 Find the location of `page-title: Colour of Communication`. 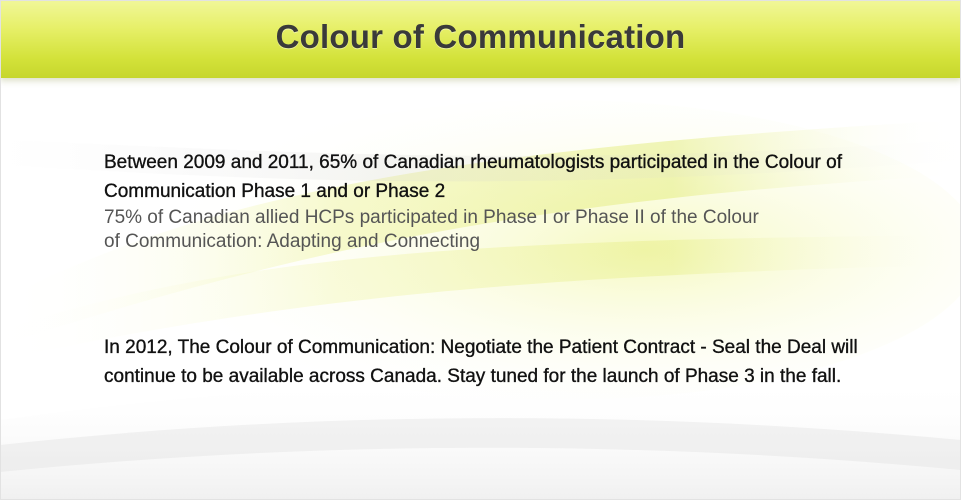

page-title: Colour of Communication is located at coordinates (480, 36).